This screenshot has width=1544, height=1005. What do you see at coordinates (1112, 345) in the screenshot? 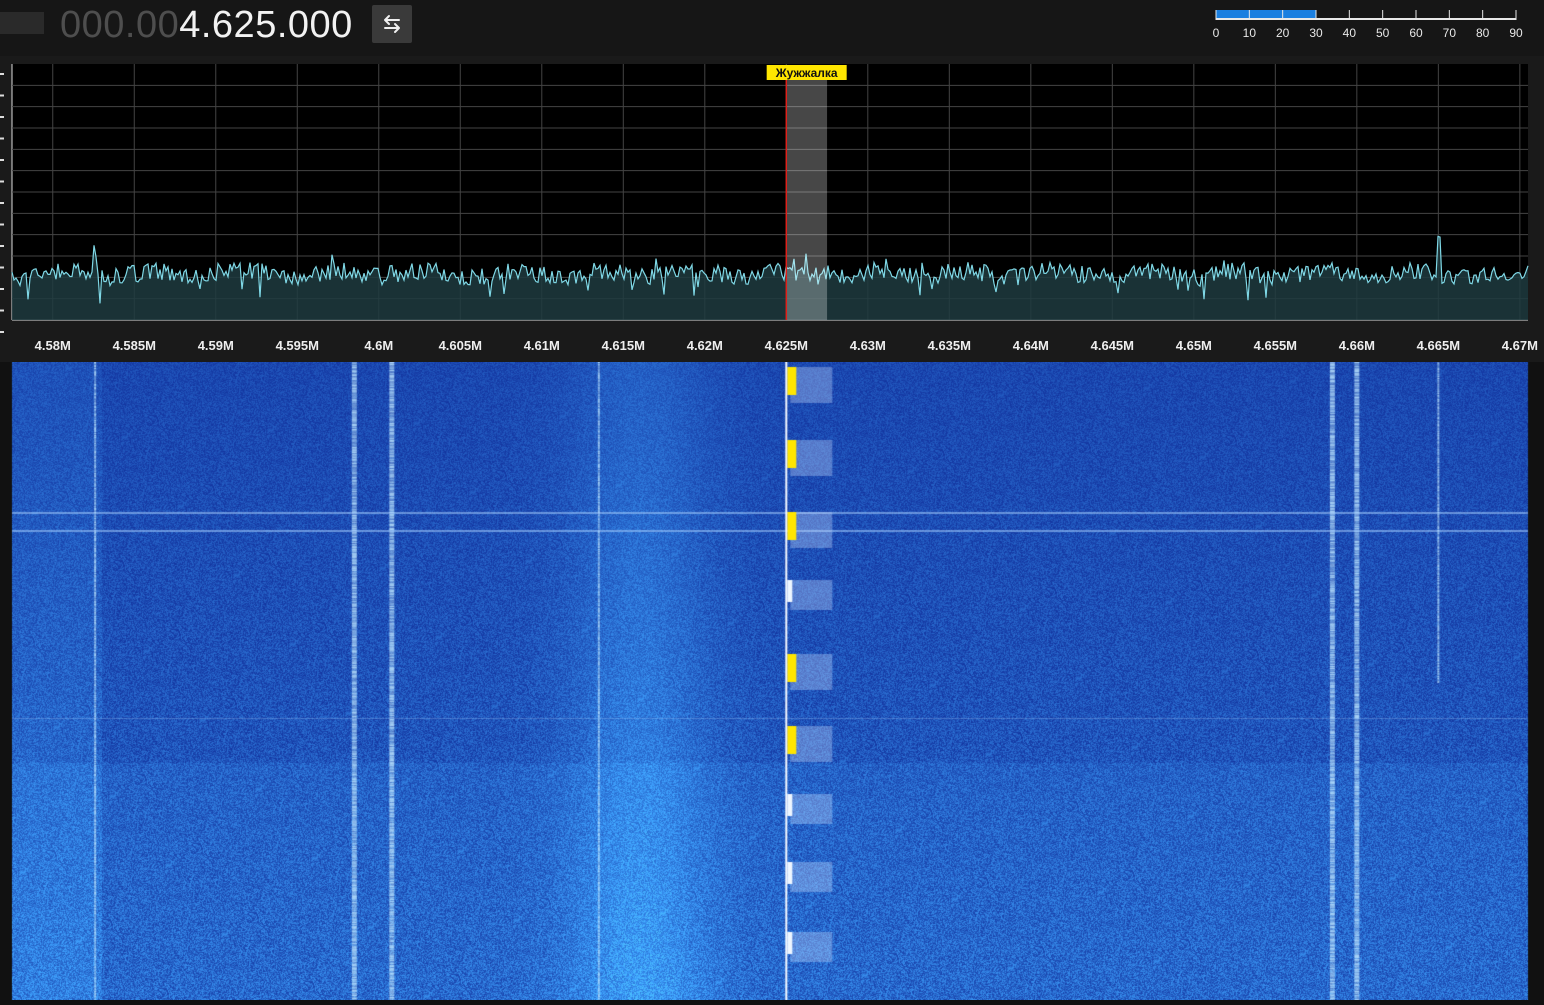
I see `freq-tick-label: 4.645M` at bounding box center [1112, 345].